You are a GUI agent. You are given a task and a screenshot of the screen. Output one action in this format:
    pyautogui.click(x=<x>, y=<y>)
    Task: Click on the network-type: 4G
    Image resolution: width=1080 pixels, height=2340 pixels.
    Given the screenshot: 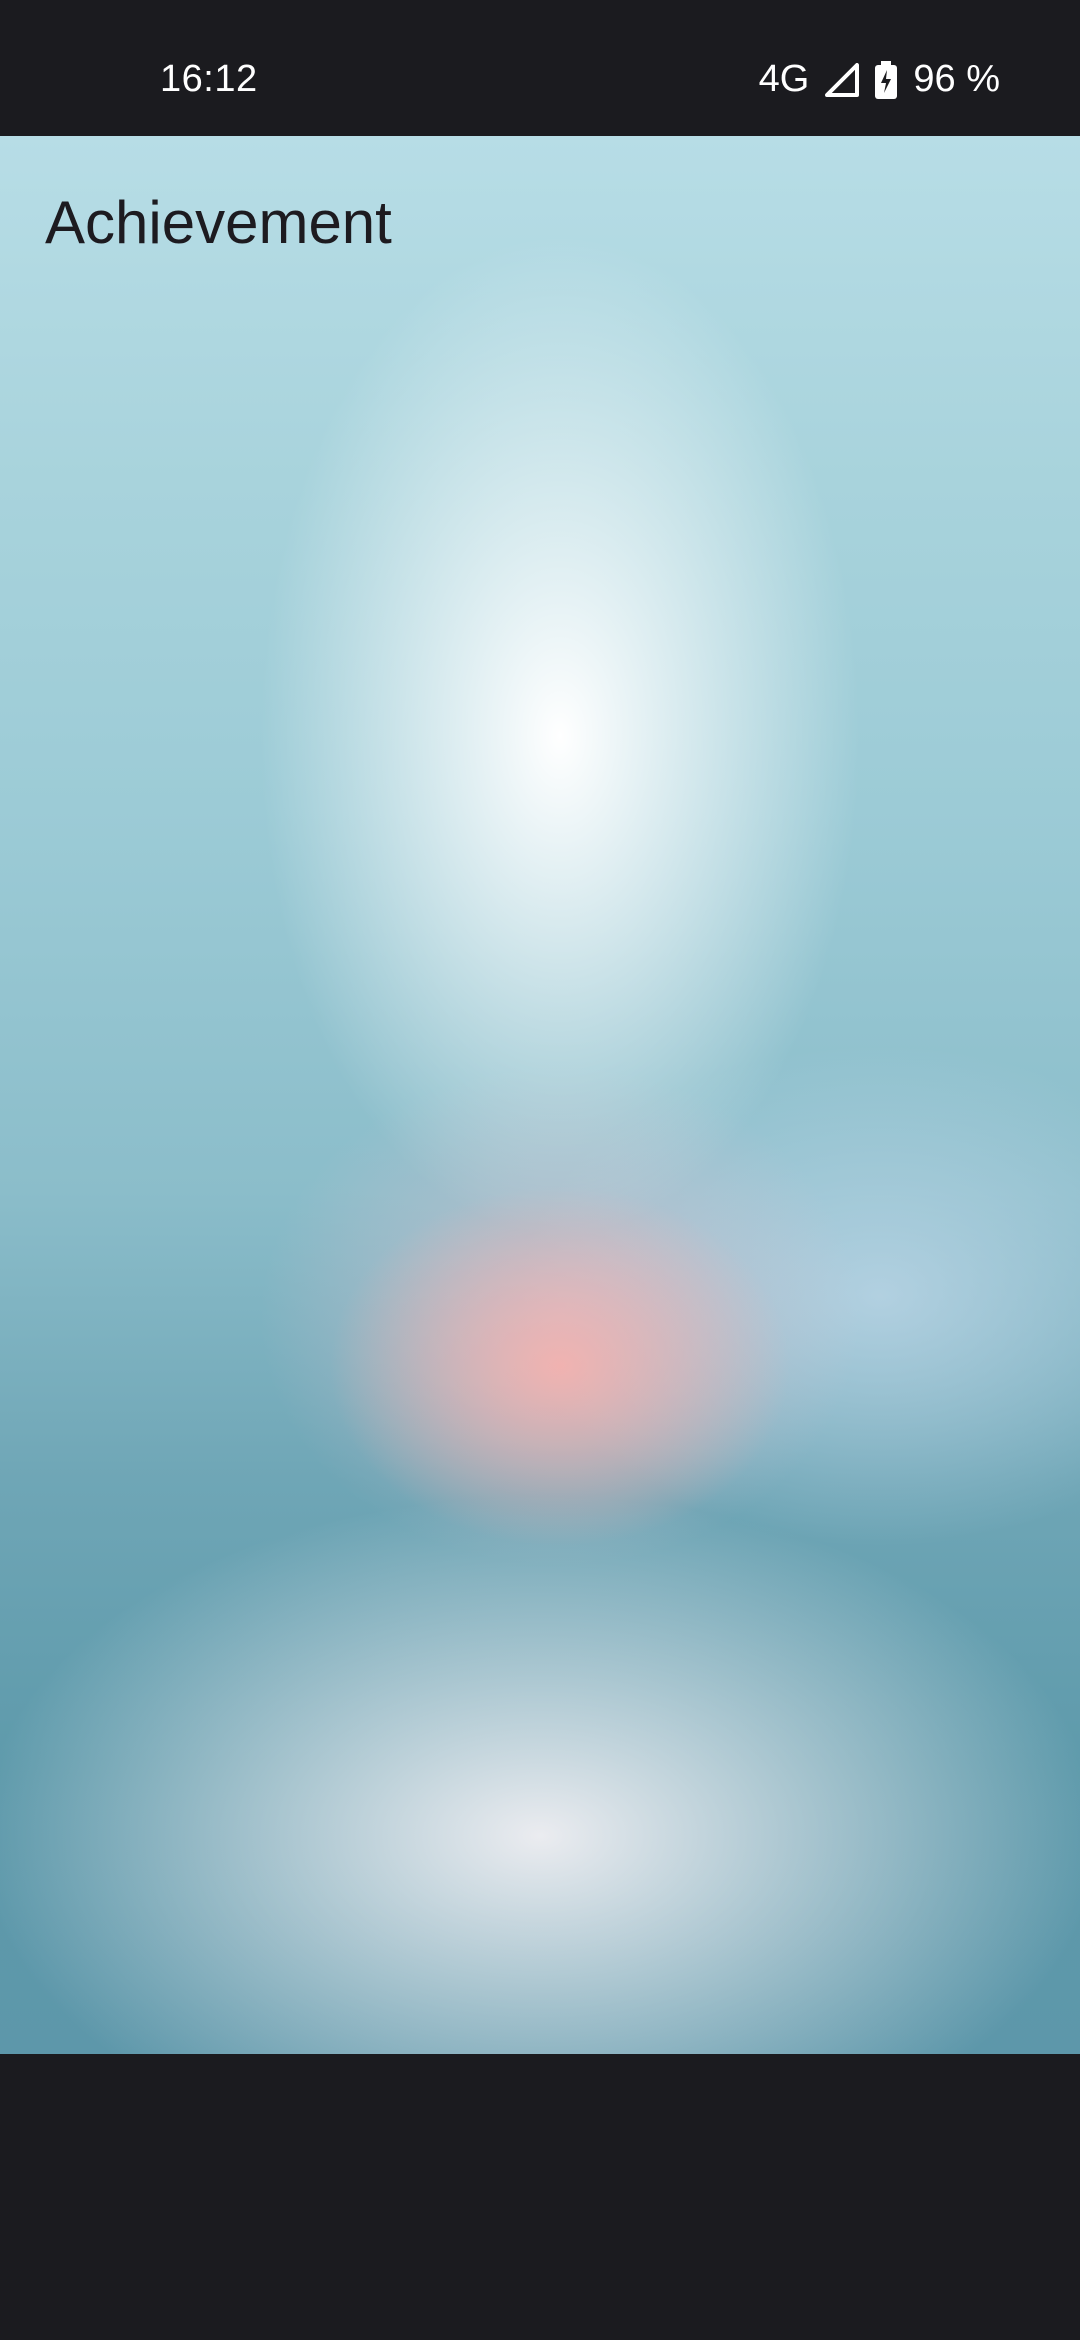 What is the action you would take?
    pyautogui.click(x=784, y=79)
    